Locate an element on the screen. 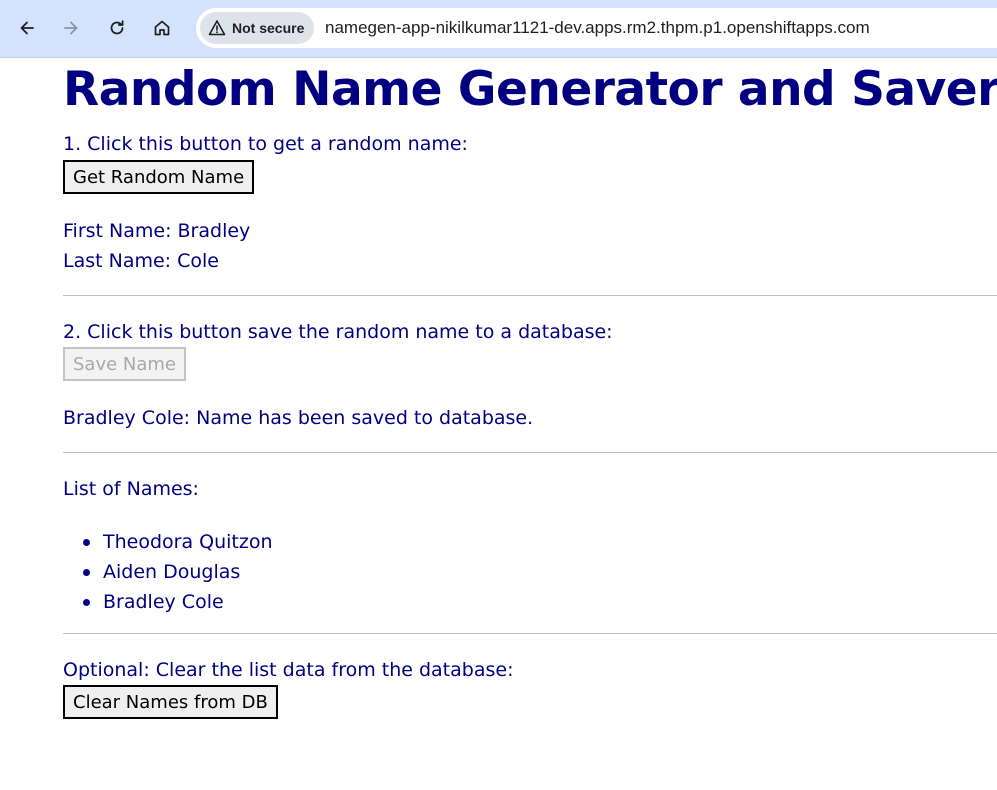 This screenshot has height=790, width=997. home-button is located at coordinates (162, 28).